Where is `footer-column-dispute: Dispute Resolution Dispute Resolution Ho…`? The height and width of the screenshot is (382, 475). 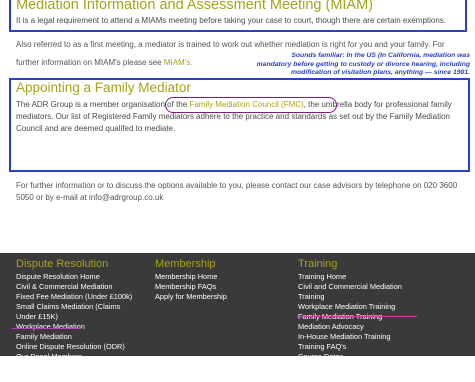 footer-column-dispute: Dispute Resolution Dispute Resolution Ho… is located at coordinates (74, 320).